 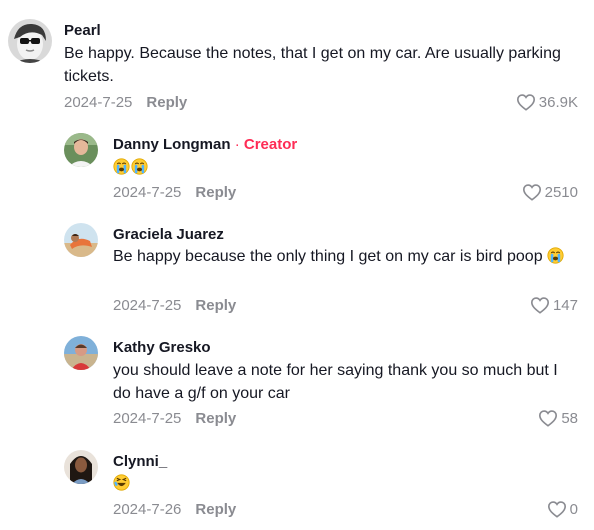 I want to click on laughing-emoji-icon, so click(x=121, y=482).